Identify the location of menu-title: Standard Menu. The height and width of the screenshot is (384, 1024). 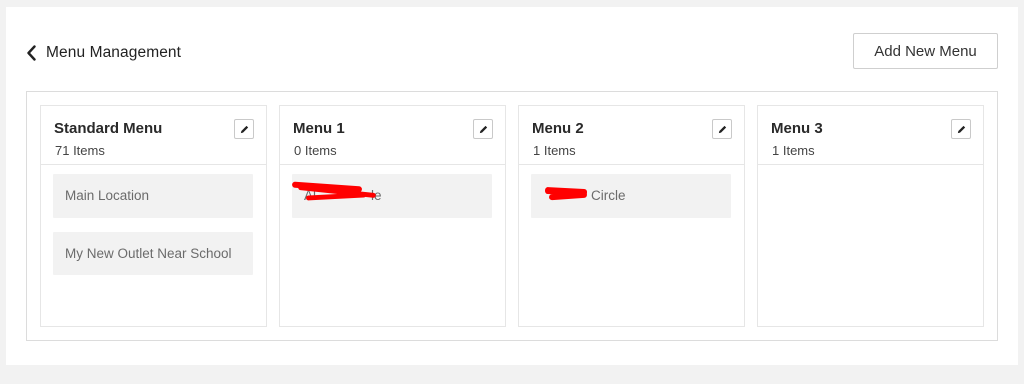
(108, 128).